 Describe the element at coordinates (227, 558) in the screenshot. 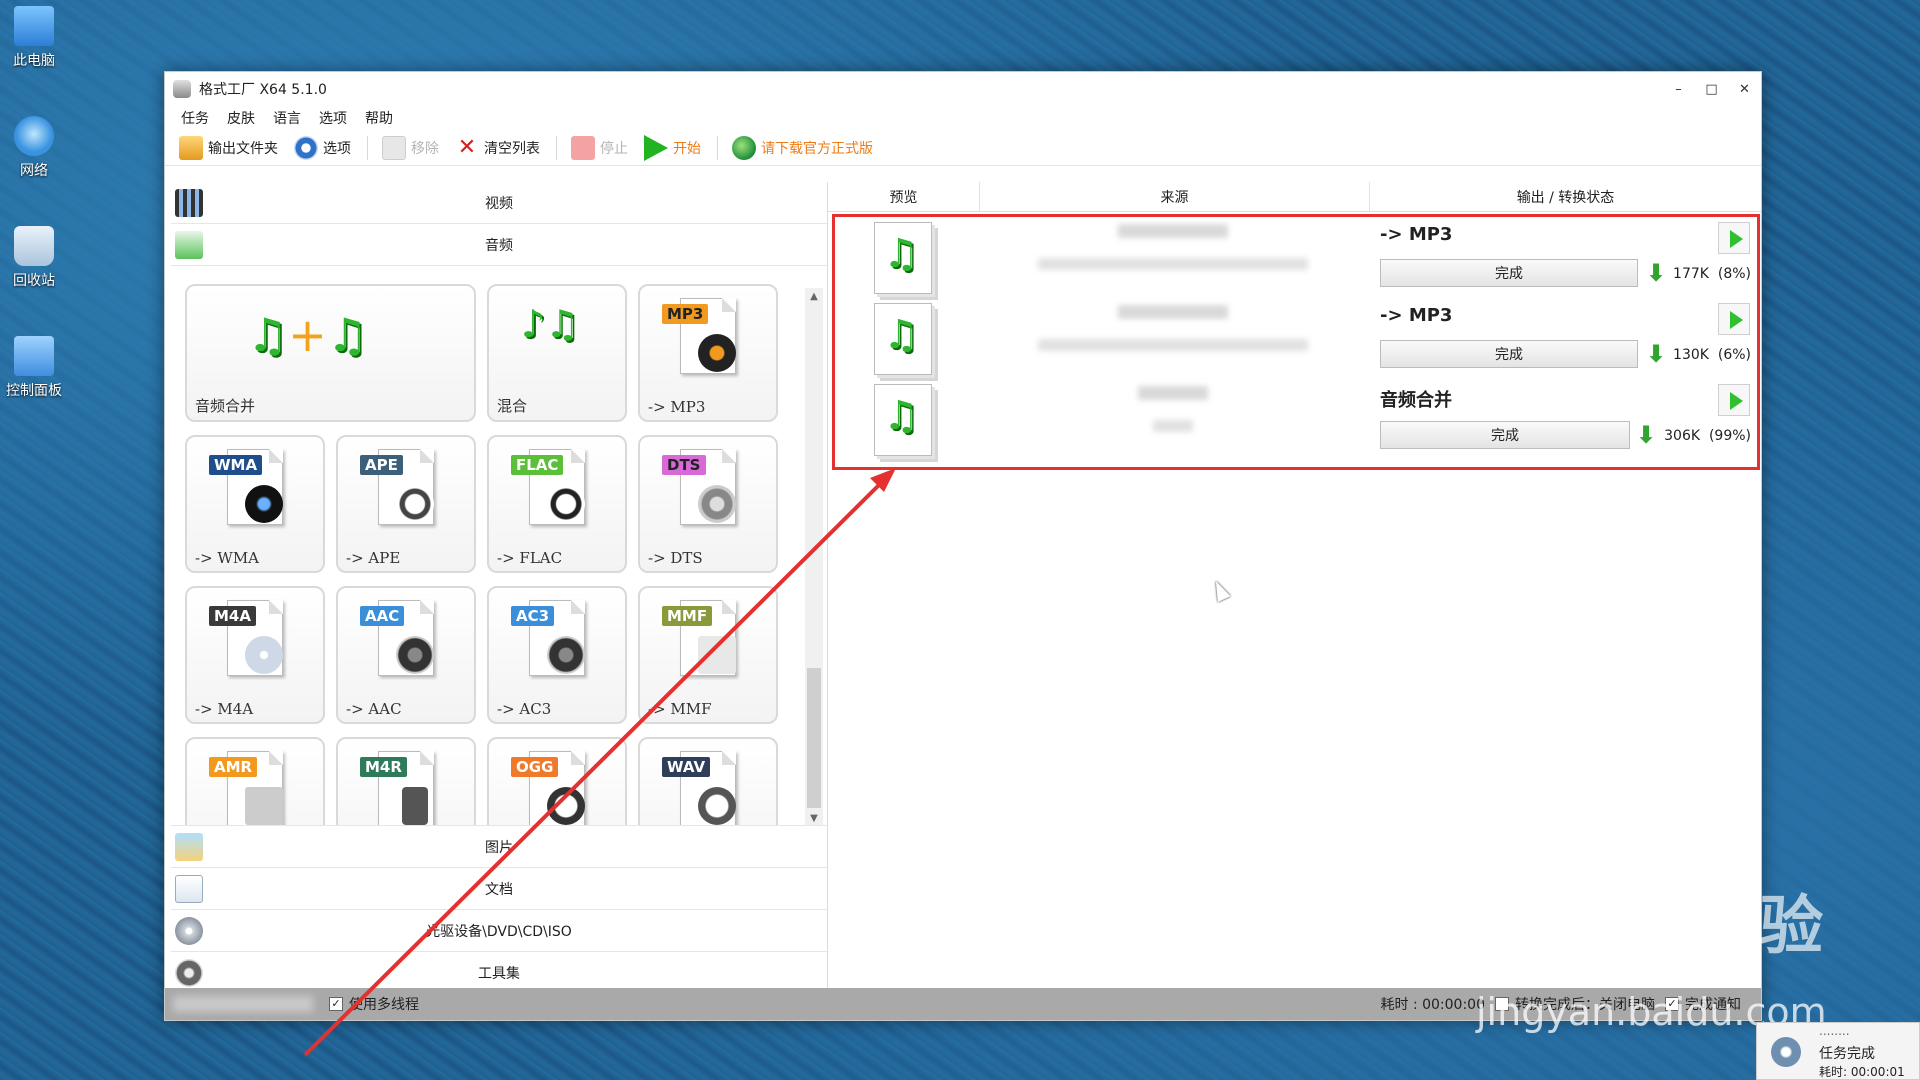

I see `tile-label: -> WMA` at that location.